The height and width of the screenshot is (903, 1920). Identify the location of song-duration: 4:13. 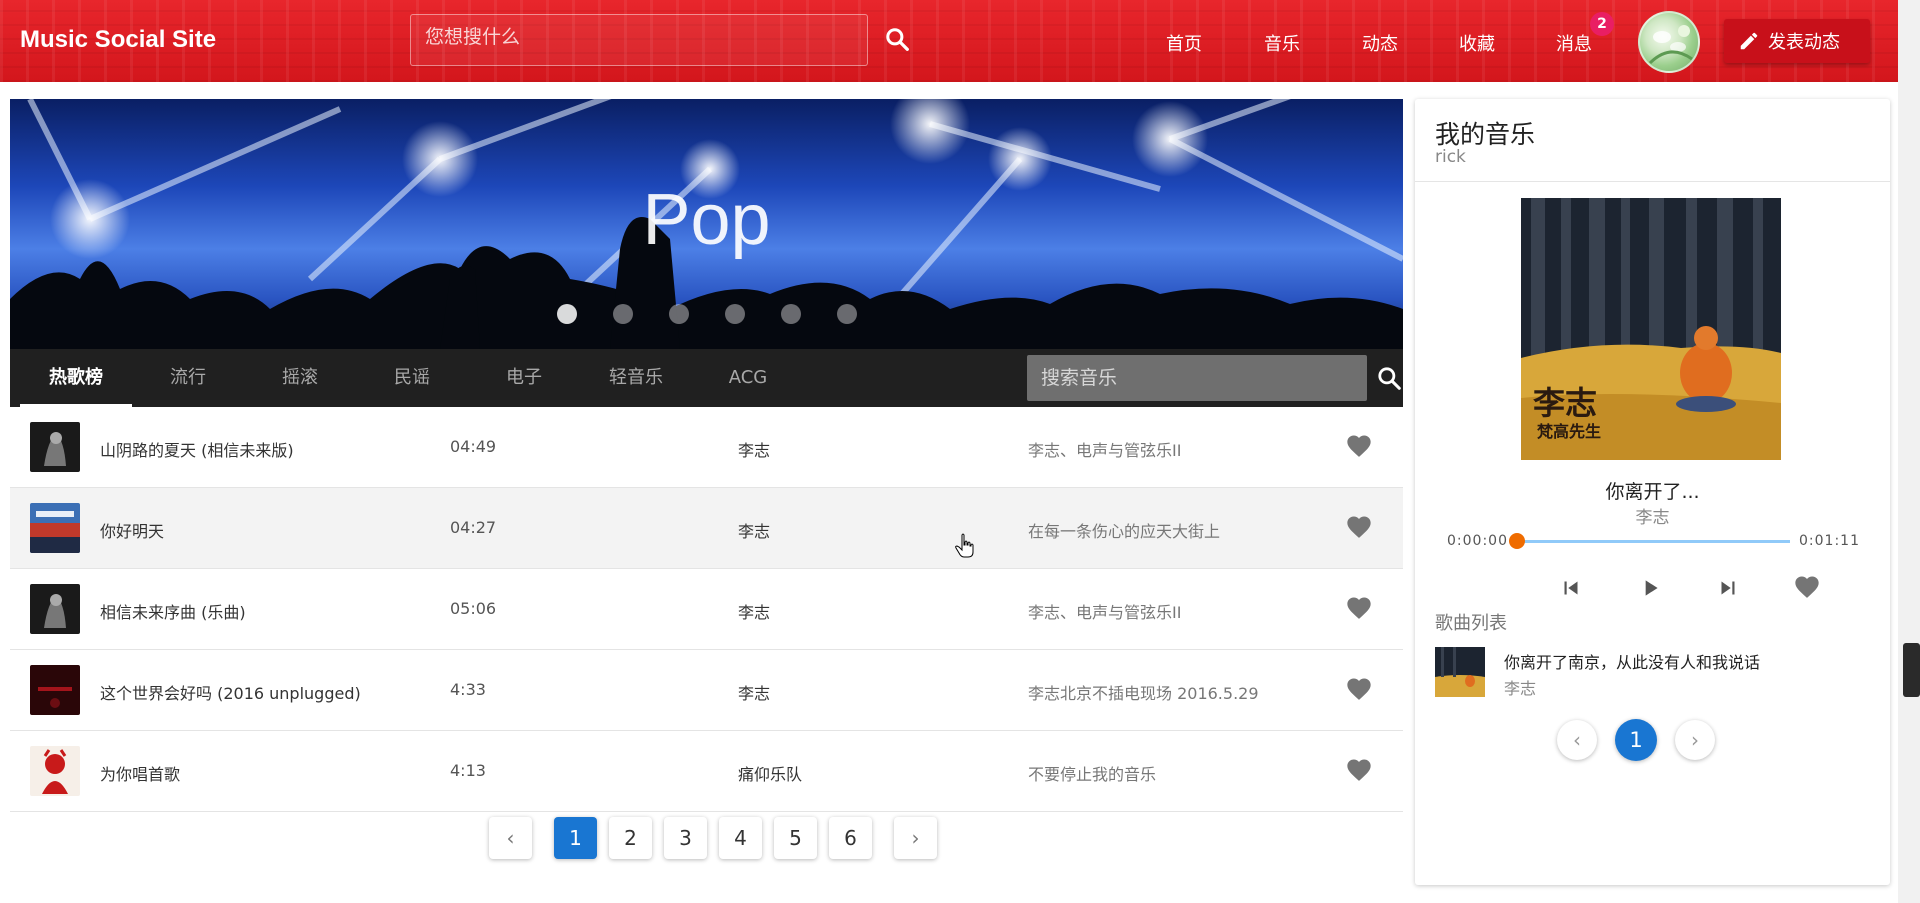
(468, 770).